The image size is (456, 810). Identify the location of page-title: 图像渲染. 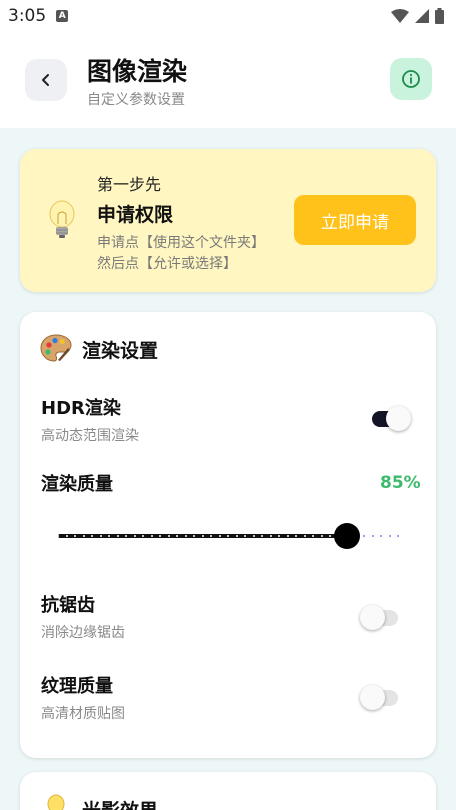
(137, 71).